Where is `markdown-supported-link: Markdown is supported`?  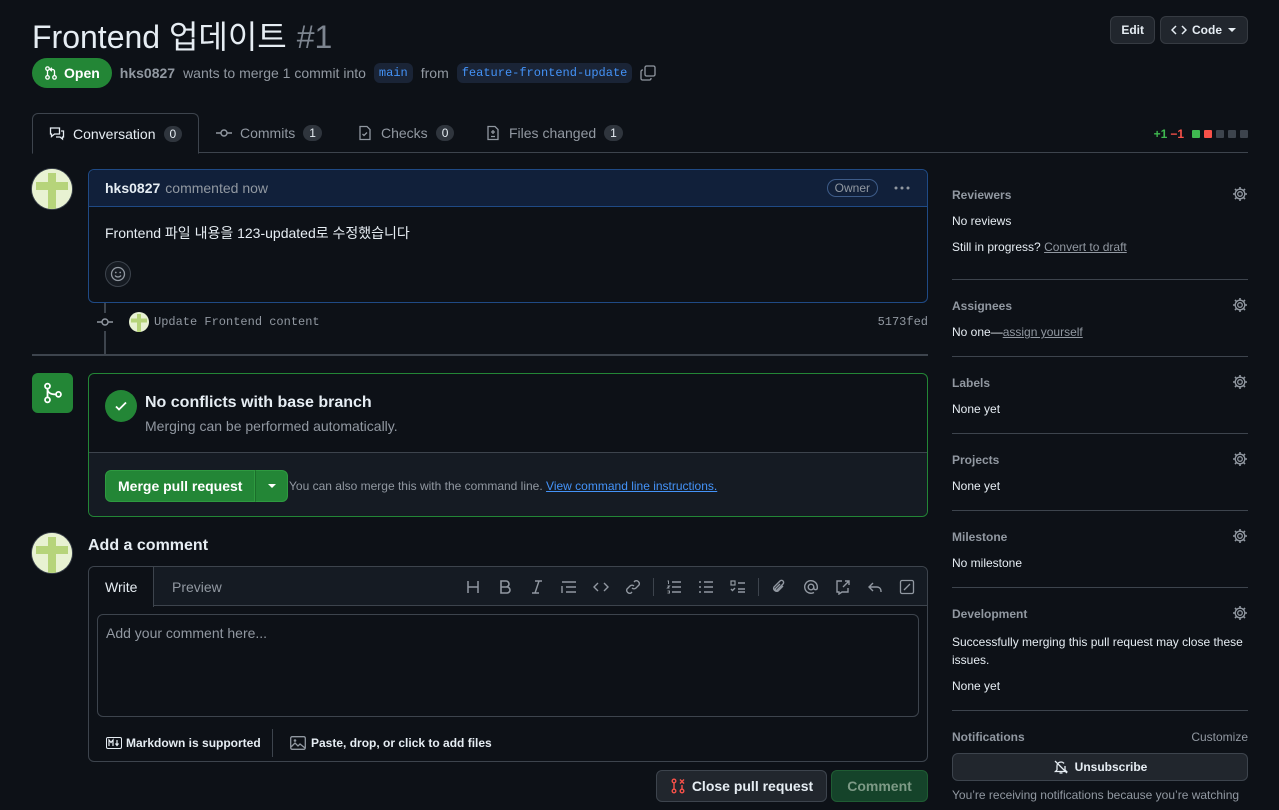
markdown-supported-link: Markdown is supported is located at coordinates (183, 743).